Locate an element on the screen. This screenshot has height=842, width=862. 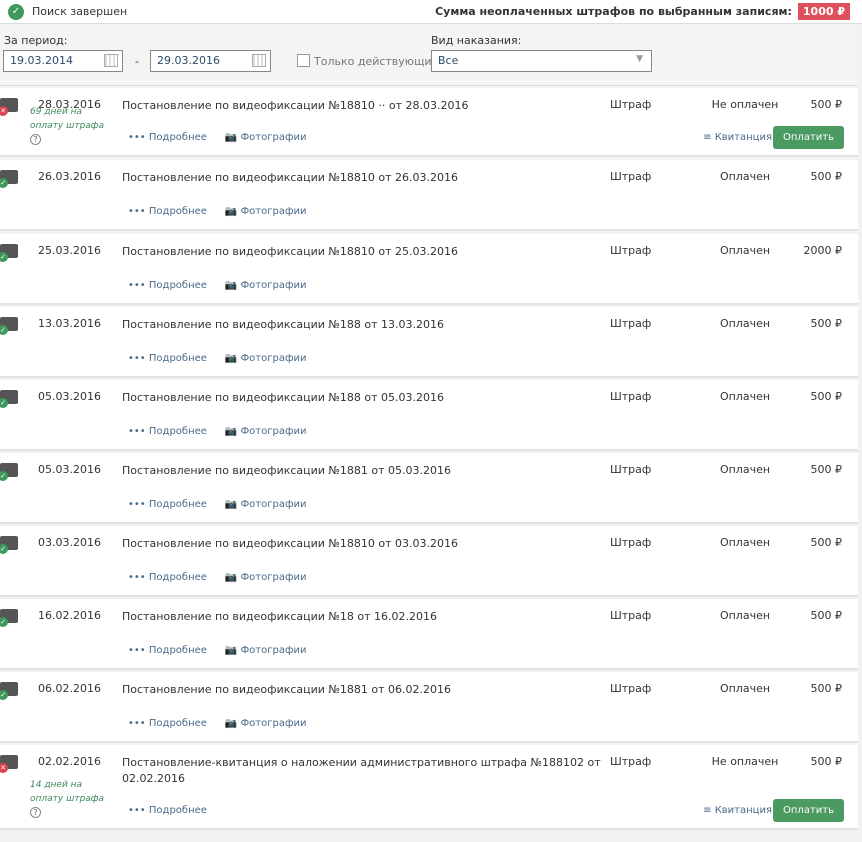
fine-amount: 2000 ₽ is located at coordinates (823, 250).